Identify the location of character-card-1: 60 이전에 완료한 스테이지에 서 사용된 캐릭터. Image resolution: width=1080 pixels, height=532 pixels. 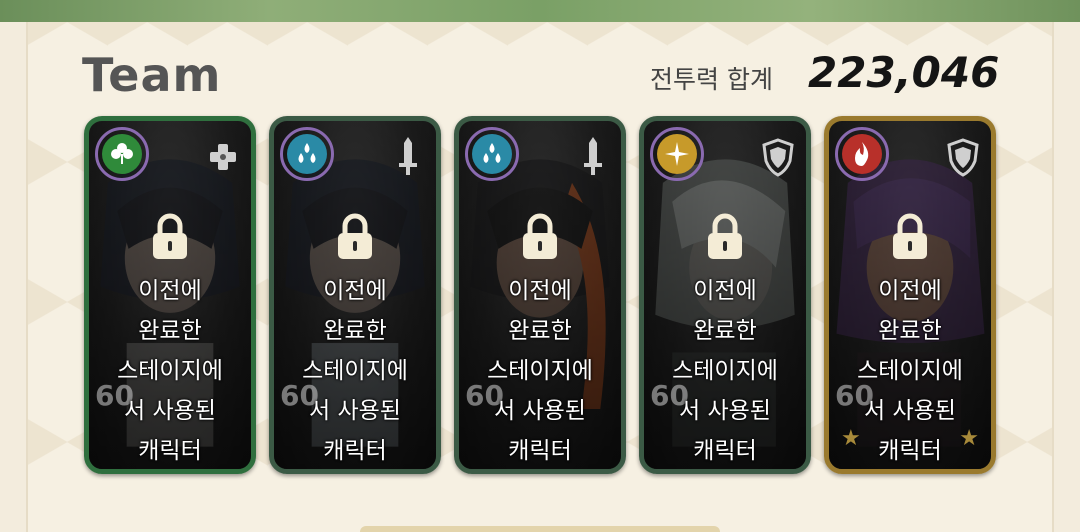
(170, 295).